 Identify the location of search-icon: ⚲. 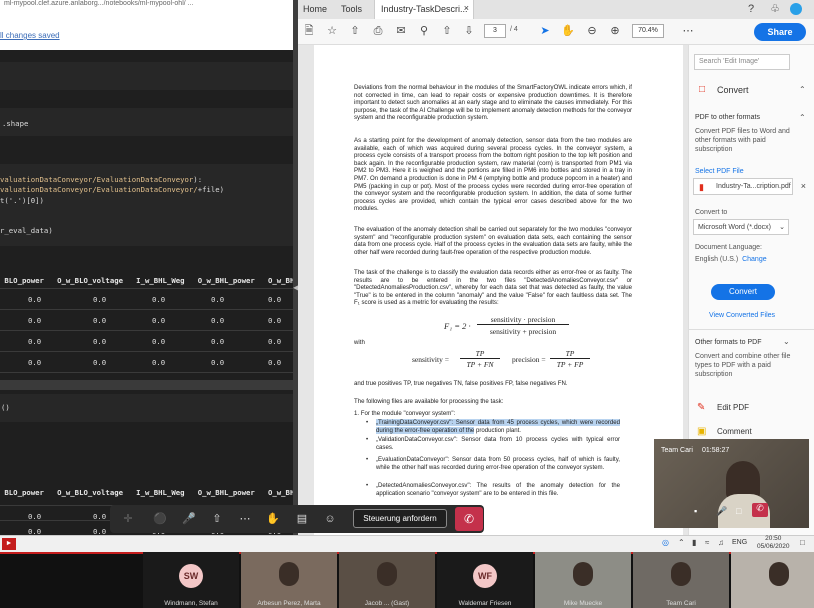
(424, 31).